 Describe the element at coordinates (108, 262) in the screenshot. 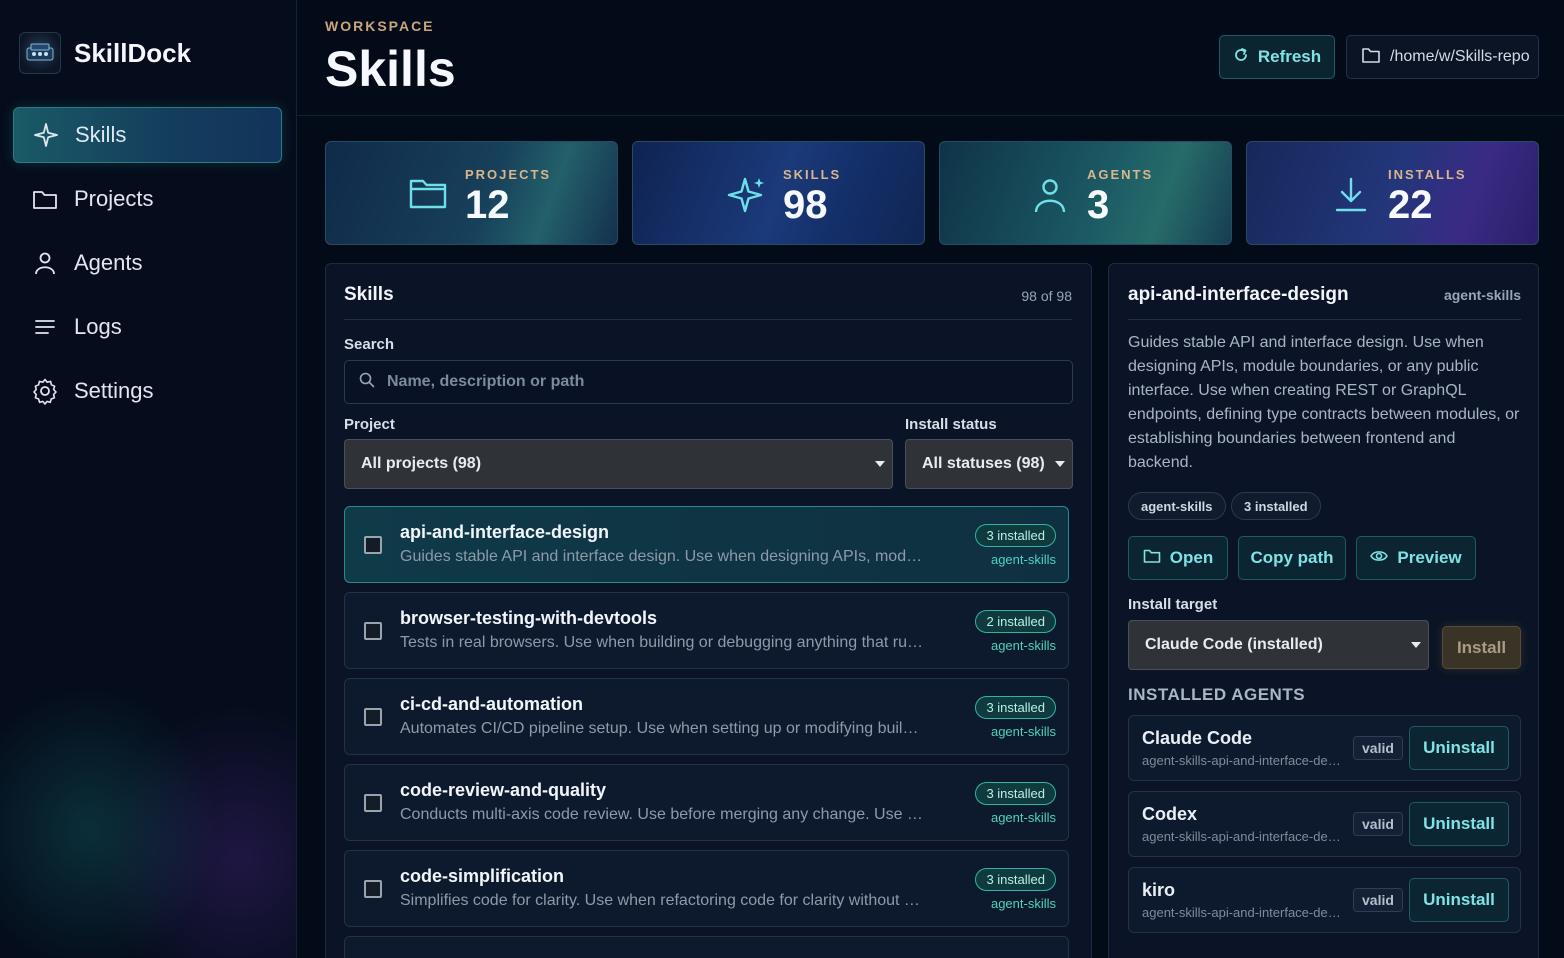

I see `sidebar-item-label: Agents` at that location.